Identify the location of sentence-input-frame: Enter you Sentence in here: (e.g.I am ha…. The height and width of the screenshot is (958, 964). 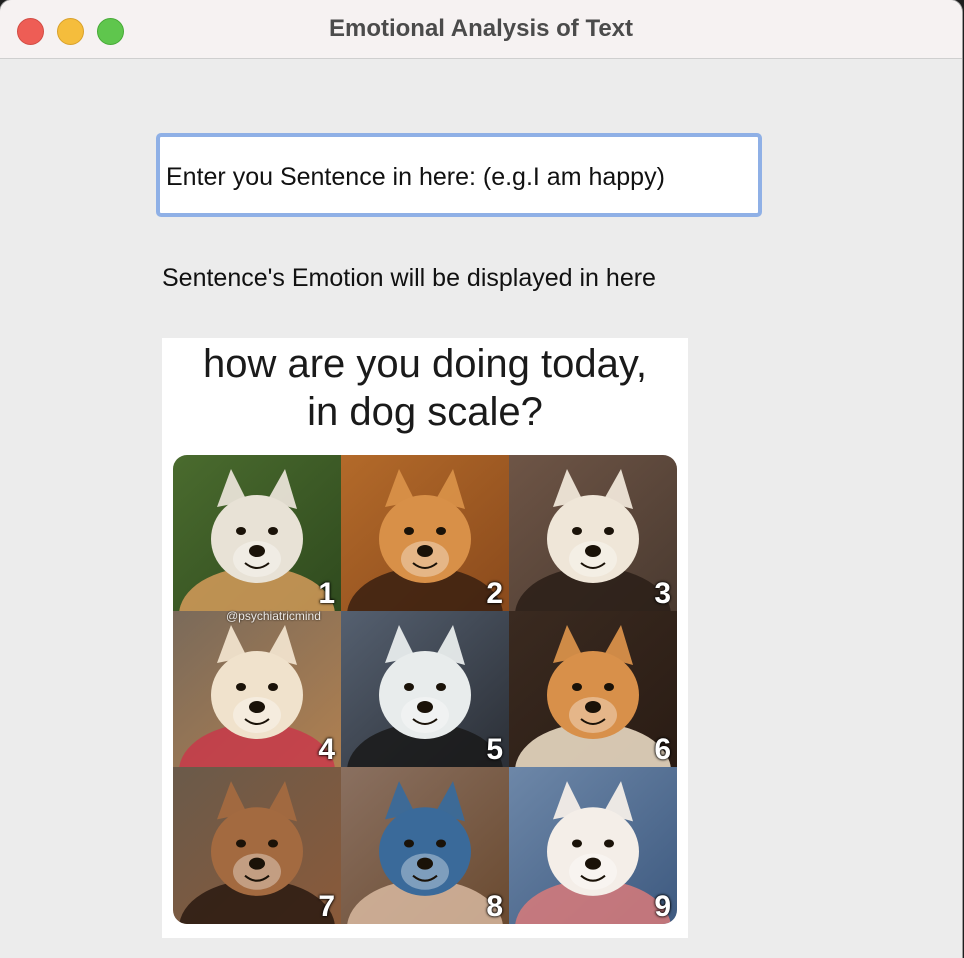
(459, 175).